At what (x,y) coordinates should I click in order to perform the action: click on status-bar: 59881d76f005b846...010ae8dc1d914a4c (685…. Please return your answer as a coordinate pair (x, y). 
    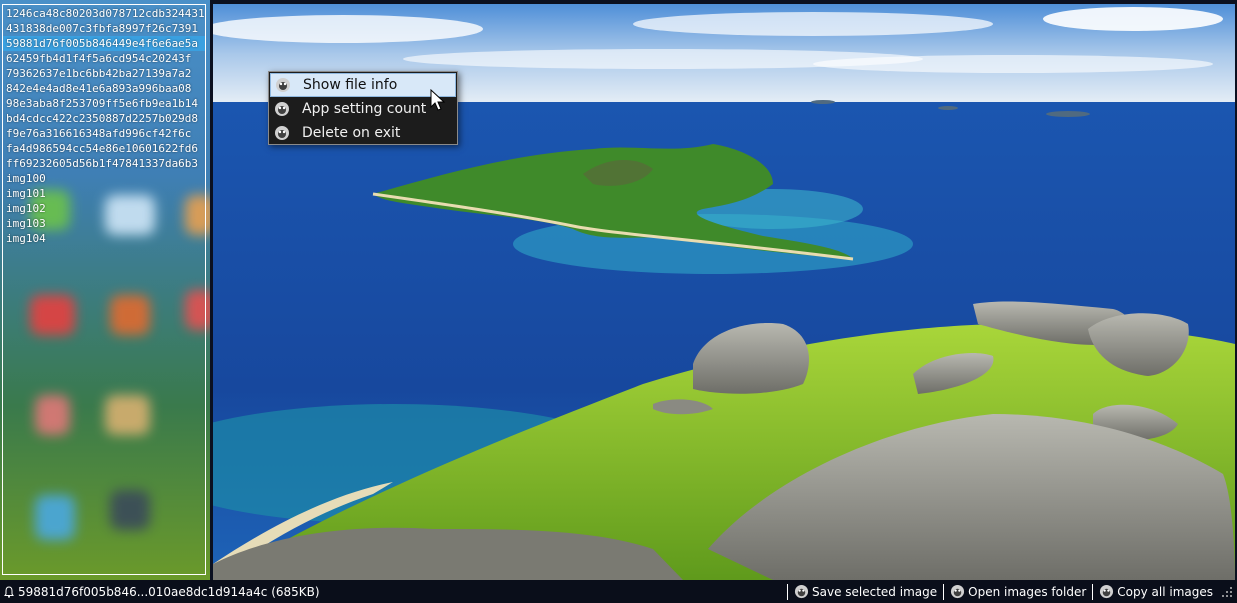
    Looking at the image, I should click on (618, 591).